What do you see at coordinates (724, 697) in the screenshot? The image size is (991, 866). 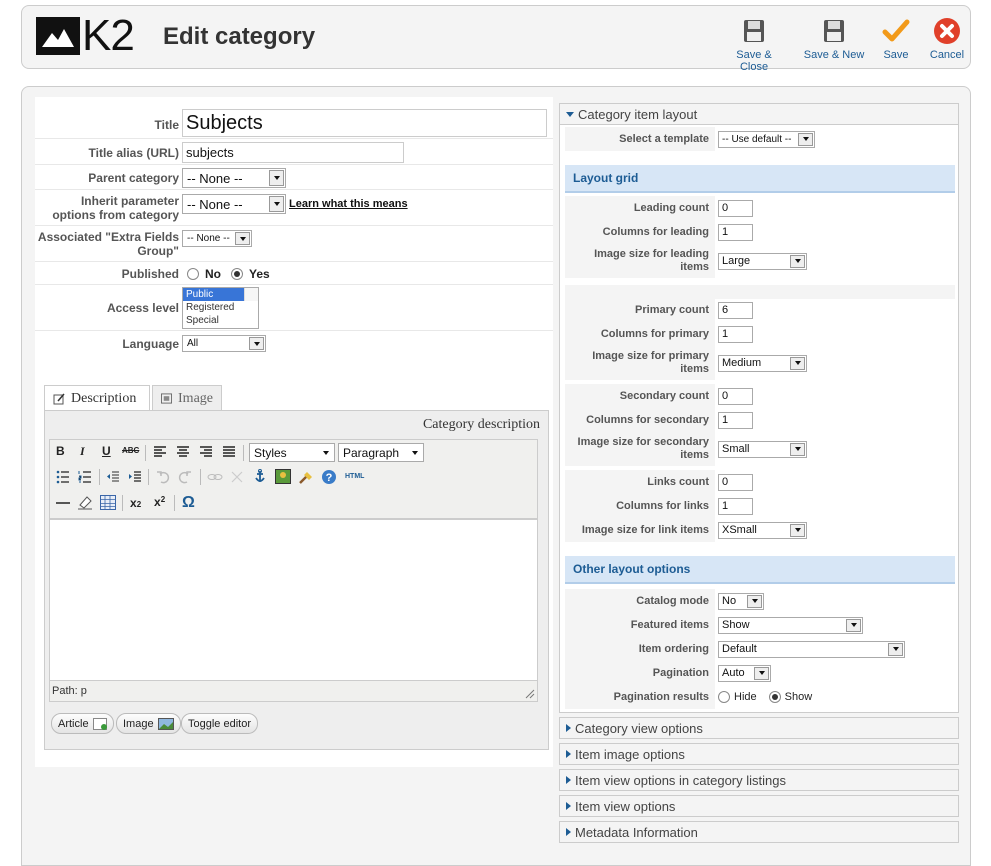 I see `pagination-hide-radio` at bounding box center [724, 697].